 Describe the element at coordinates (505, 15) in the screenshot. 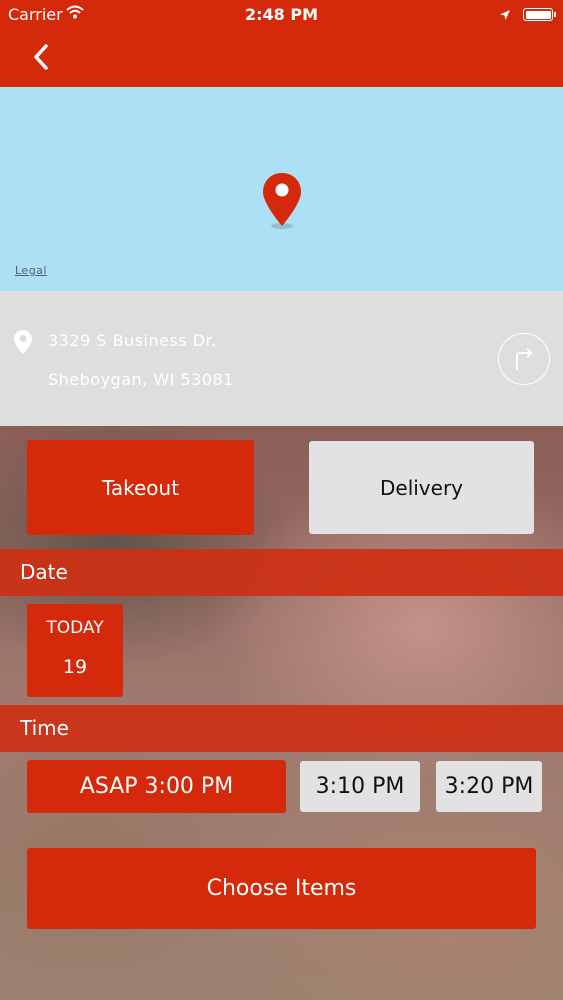

I see `location-arrow-icon` at that location.